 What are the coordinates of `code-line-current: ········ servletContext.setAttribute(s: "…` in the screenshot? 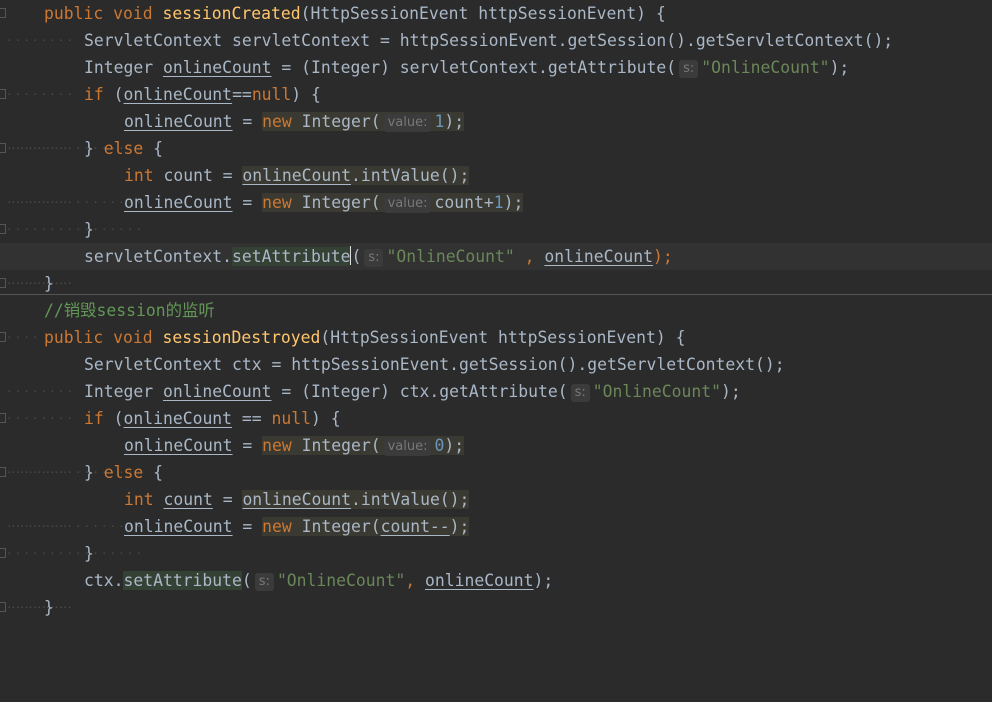 It's located at (496, 266).